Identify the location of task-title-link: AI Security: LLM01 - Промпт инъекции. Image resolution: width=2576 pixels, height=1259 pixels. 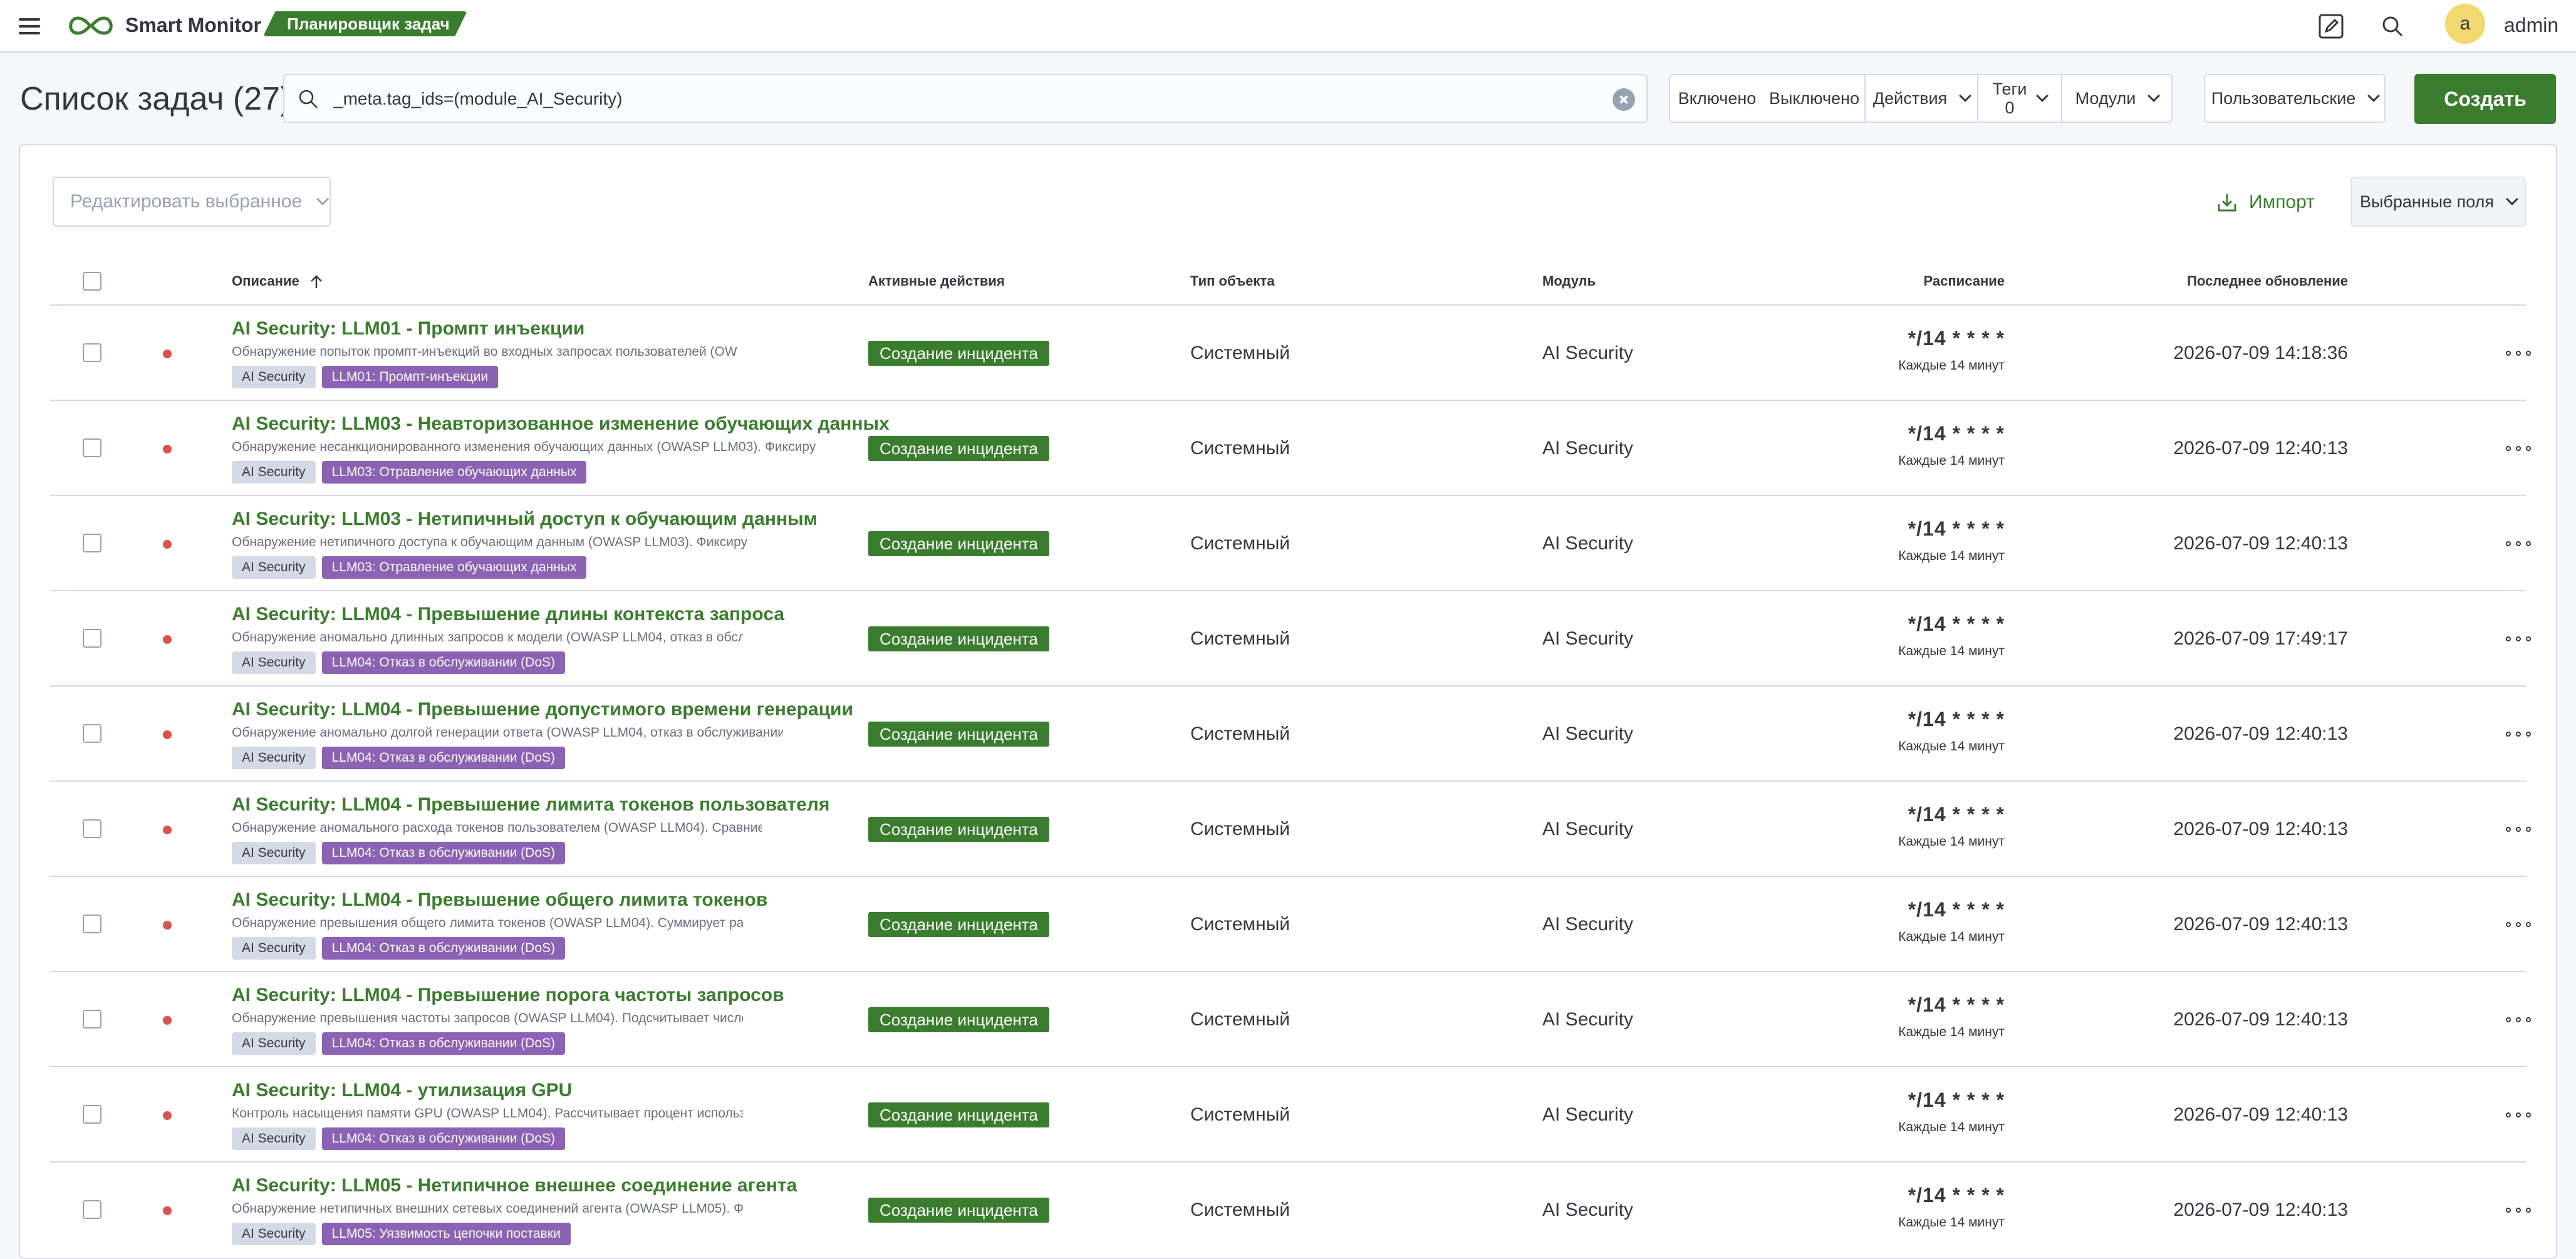
(408, 329).